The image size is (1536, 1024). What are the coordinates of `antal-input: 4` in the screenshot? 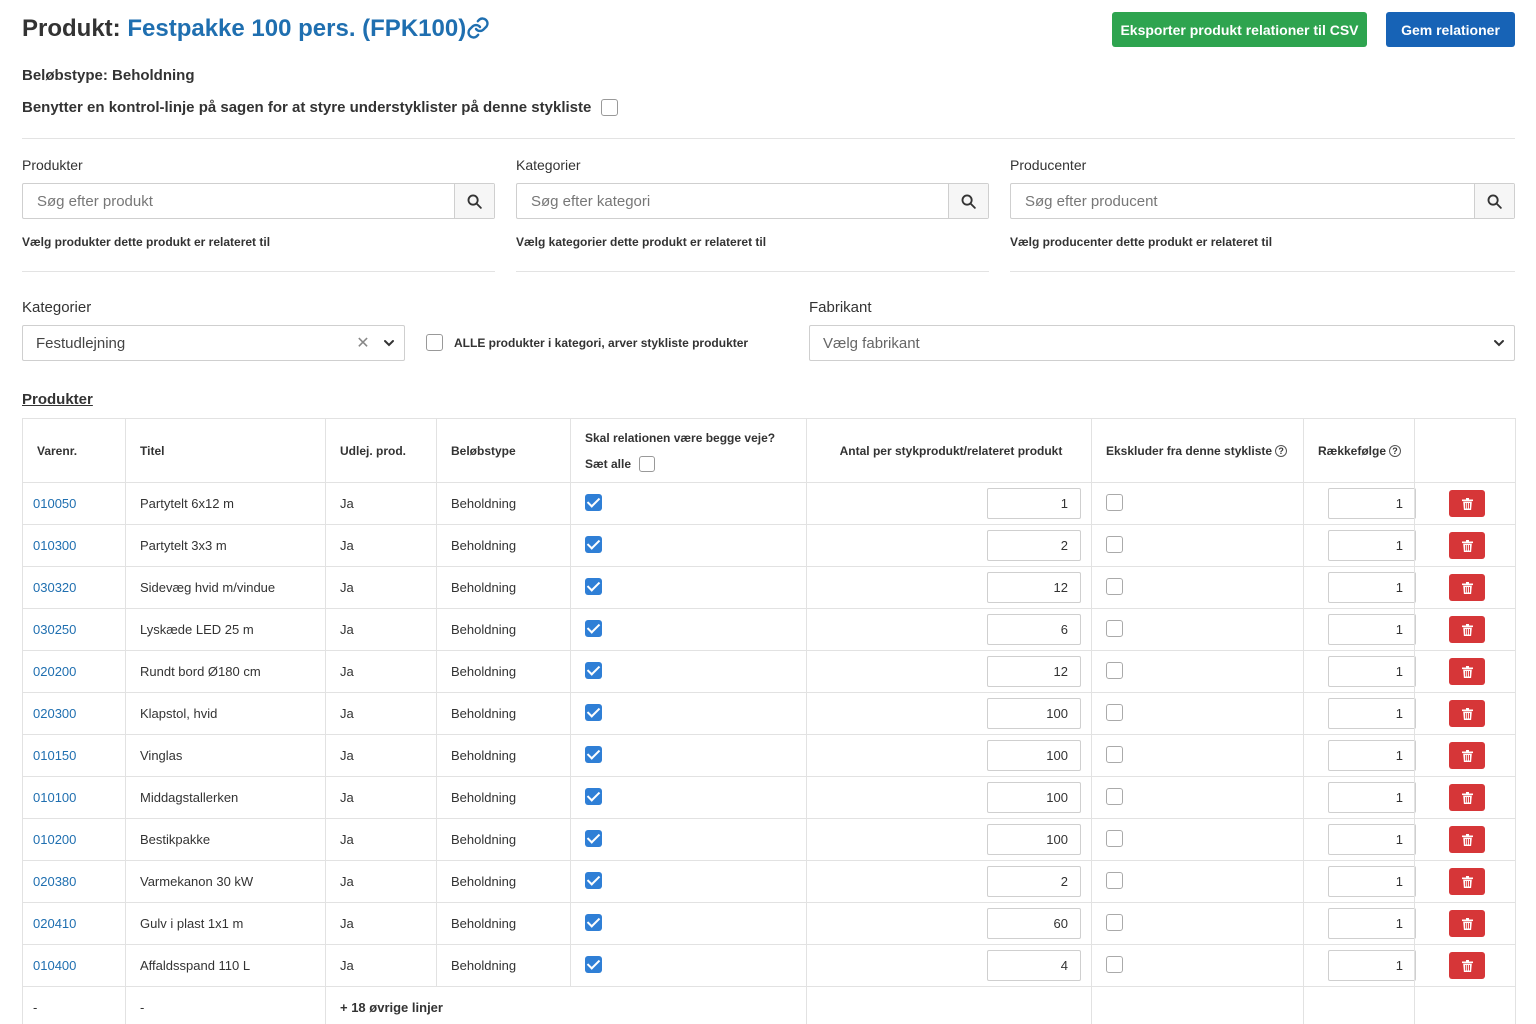 It's located at (1034, 965).